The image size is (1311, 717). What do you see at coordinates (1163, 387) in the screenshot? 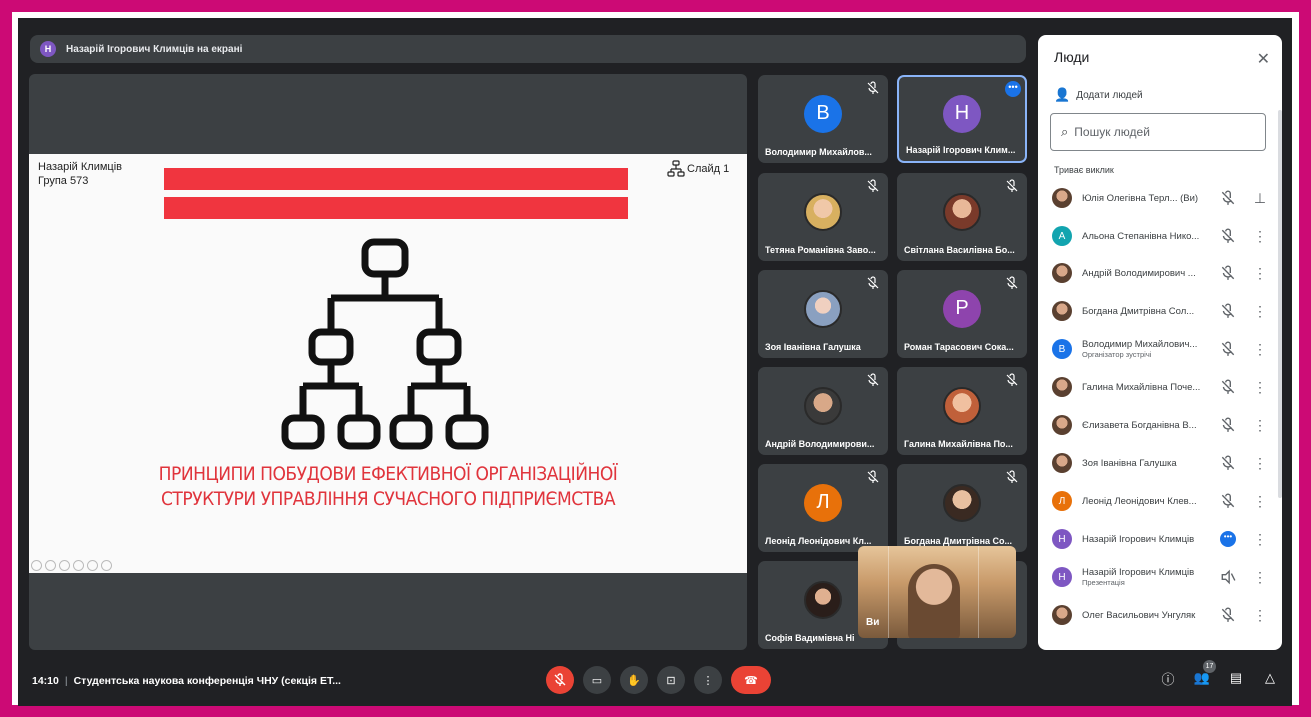
I see `participant-row: Галина Михайлівна Поче... ⋮` at bounding box center [1163, 387].